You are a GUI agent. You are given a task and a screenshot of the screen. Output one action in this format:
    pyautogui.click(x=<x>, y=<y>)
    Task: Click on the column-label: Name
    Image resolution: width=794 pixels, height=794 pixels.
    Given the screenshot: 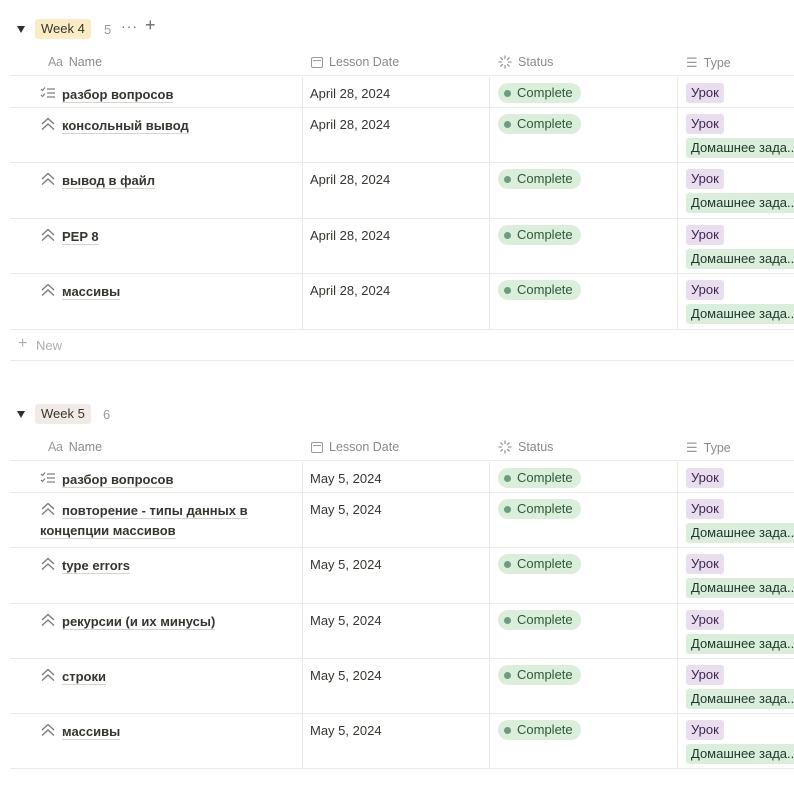 What is the action you would take?
    pyautogui.click(x=85, y=62)
    